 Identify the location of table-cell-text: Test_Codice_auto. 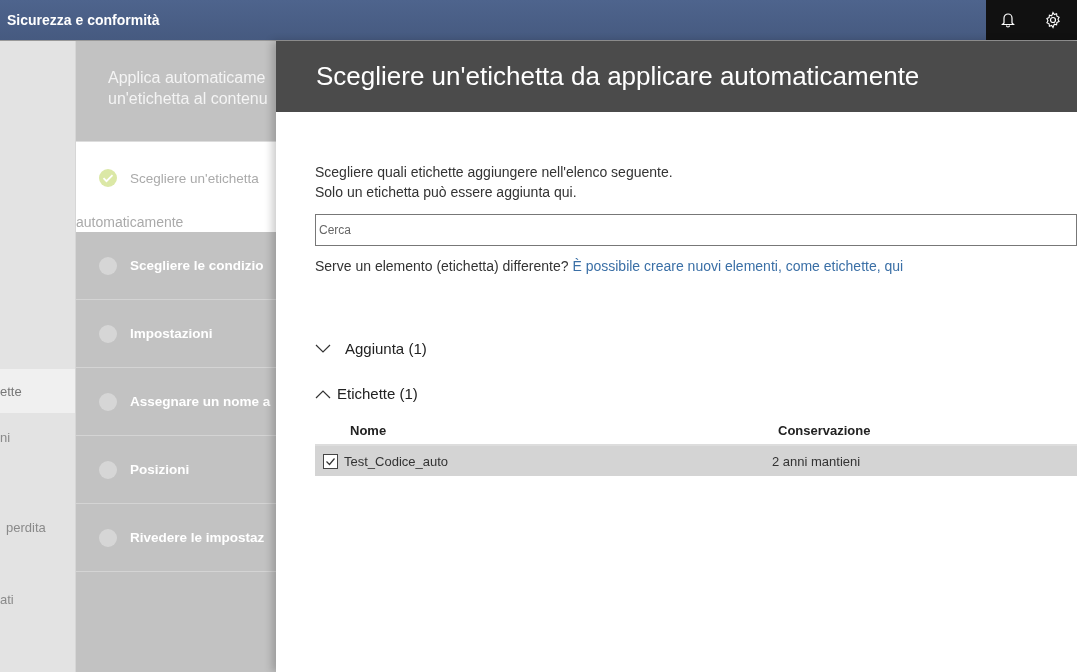
(397, 461).